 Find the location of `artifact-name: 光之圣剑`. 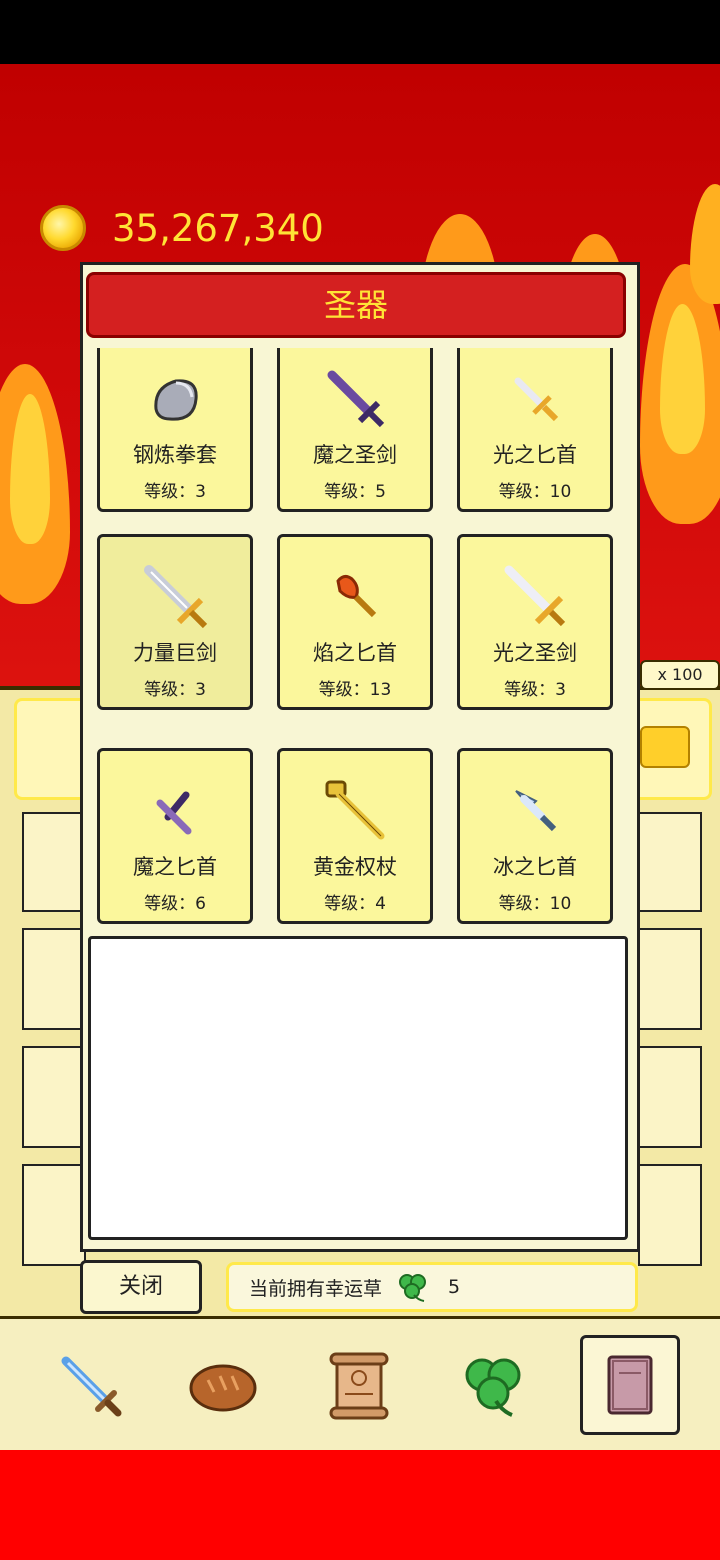

artifact-name: 光之圣剑 is located at coordinates (535, 653).